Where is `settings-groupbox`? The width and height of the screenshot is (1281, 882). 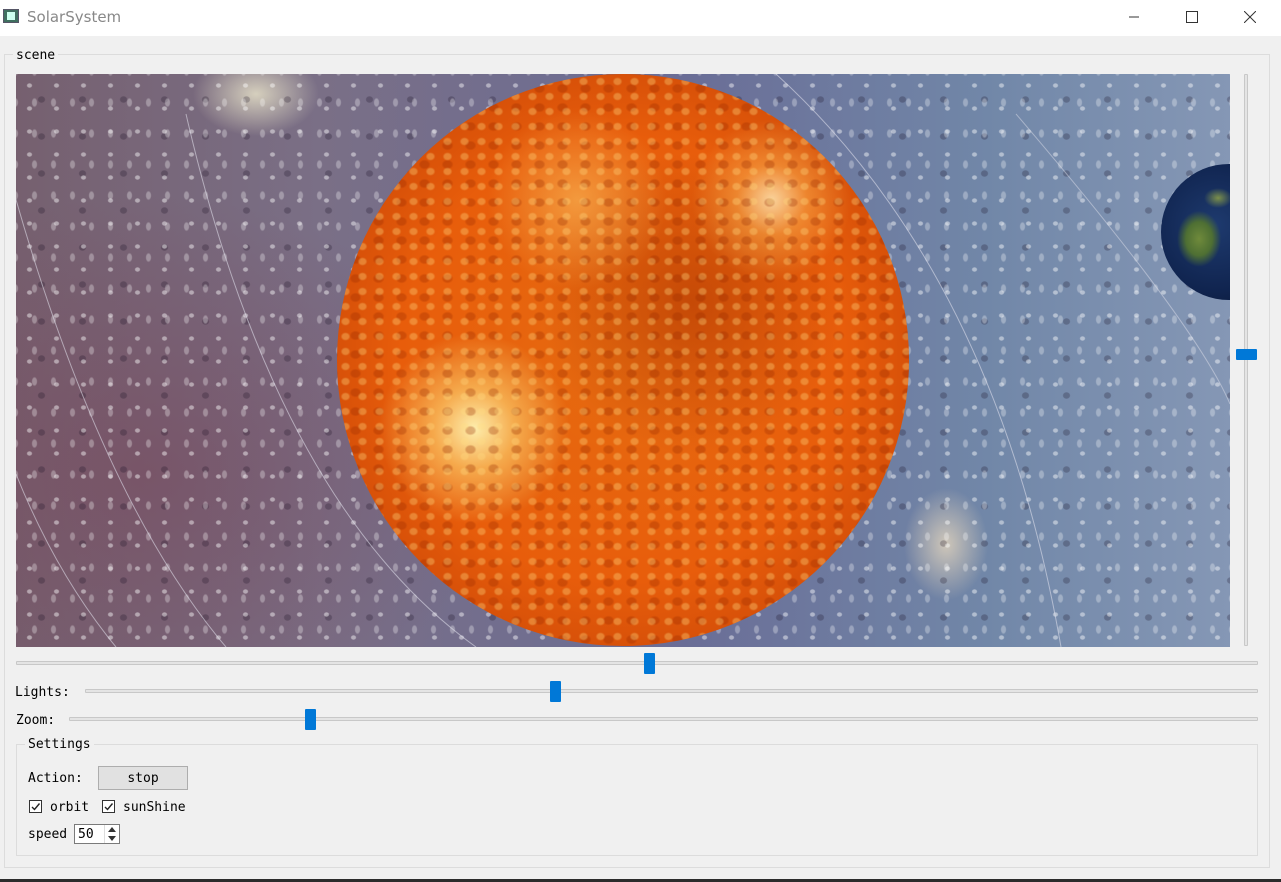 settings-groupbox is located at coordinates (637, 800).